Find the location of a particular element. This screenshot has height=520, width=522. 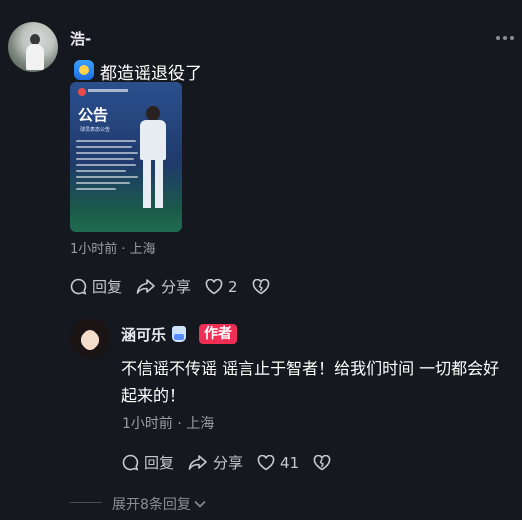

drink-icon is located at coordinates (179, 334).